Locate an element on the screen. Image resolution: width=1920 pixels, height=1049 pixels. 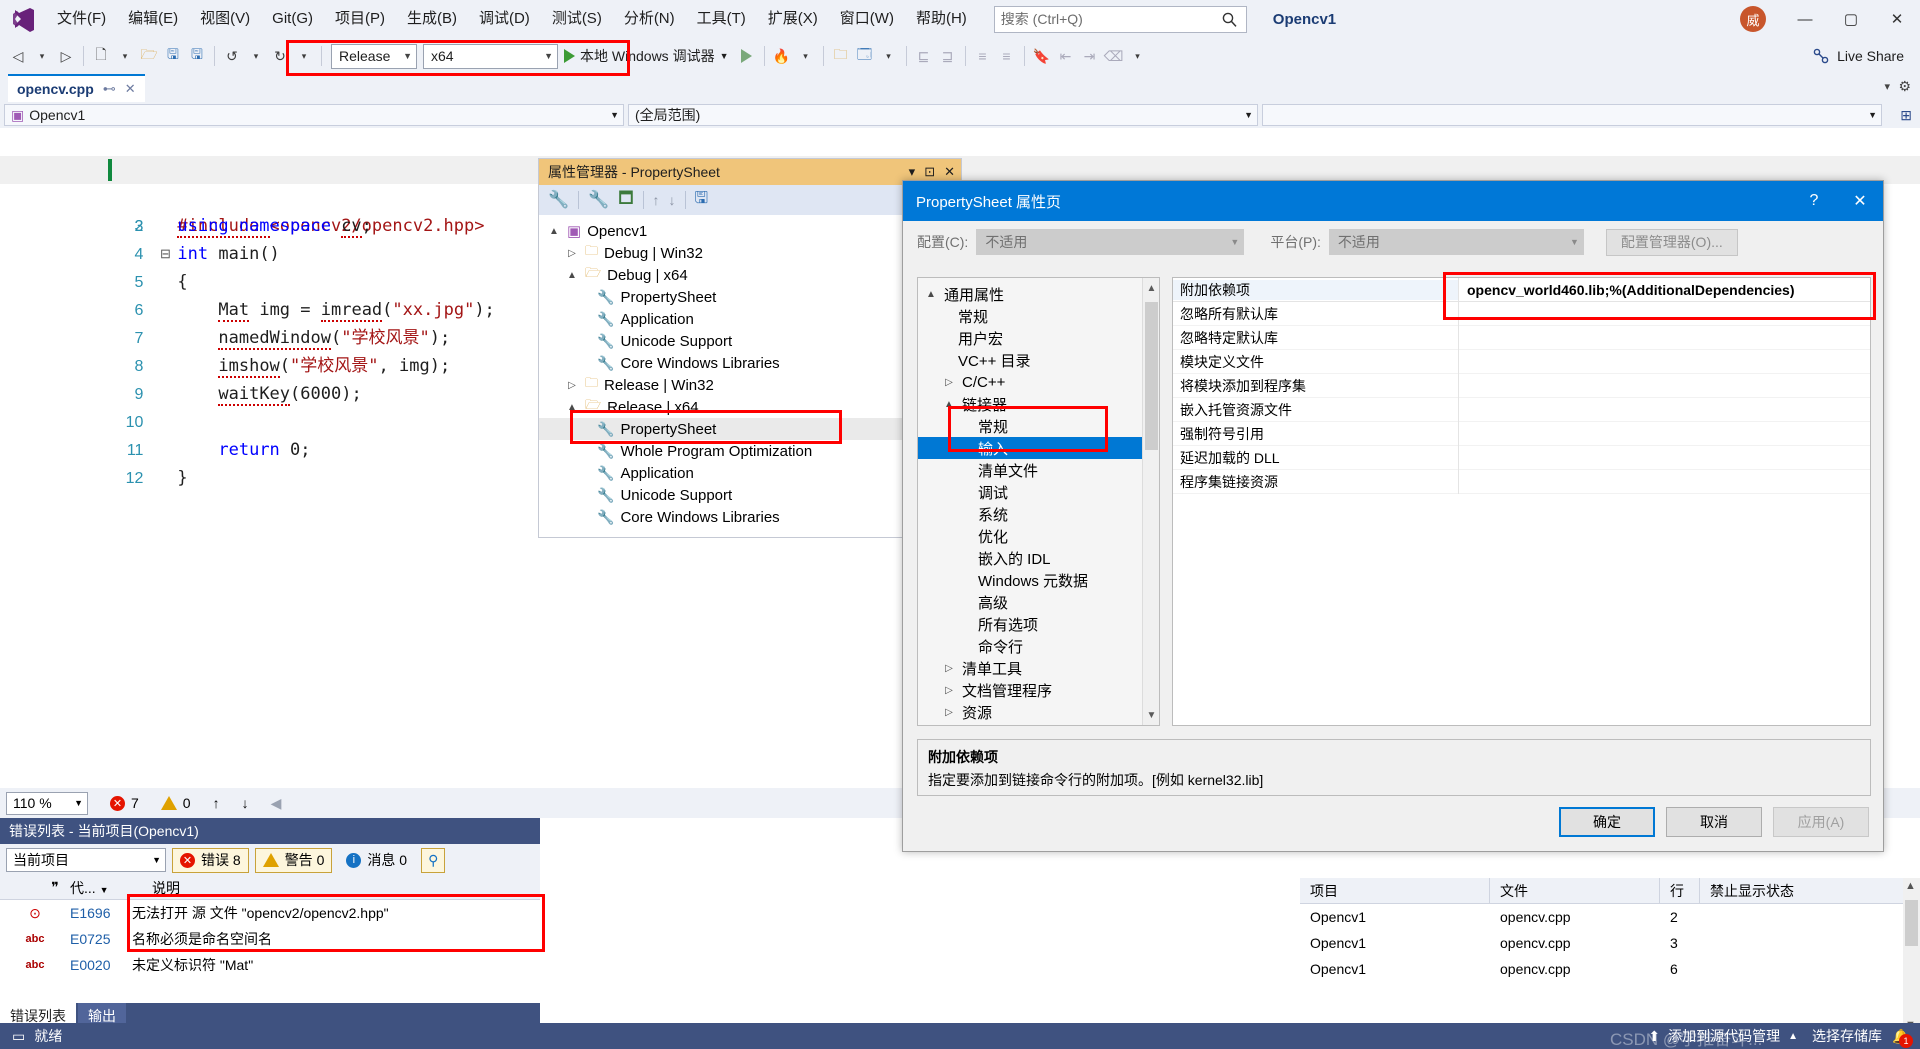
split-editor-icon: ⊞ is located at coordinates (1906, 115).